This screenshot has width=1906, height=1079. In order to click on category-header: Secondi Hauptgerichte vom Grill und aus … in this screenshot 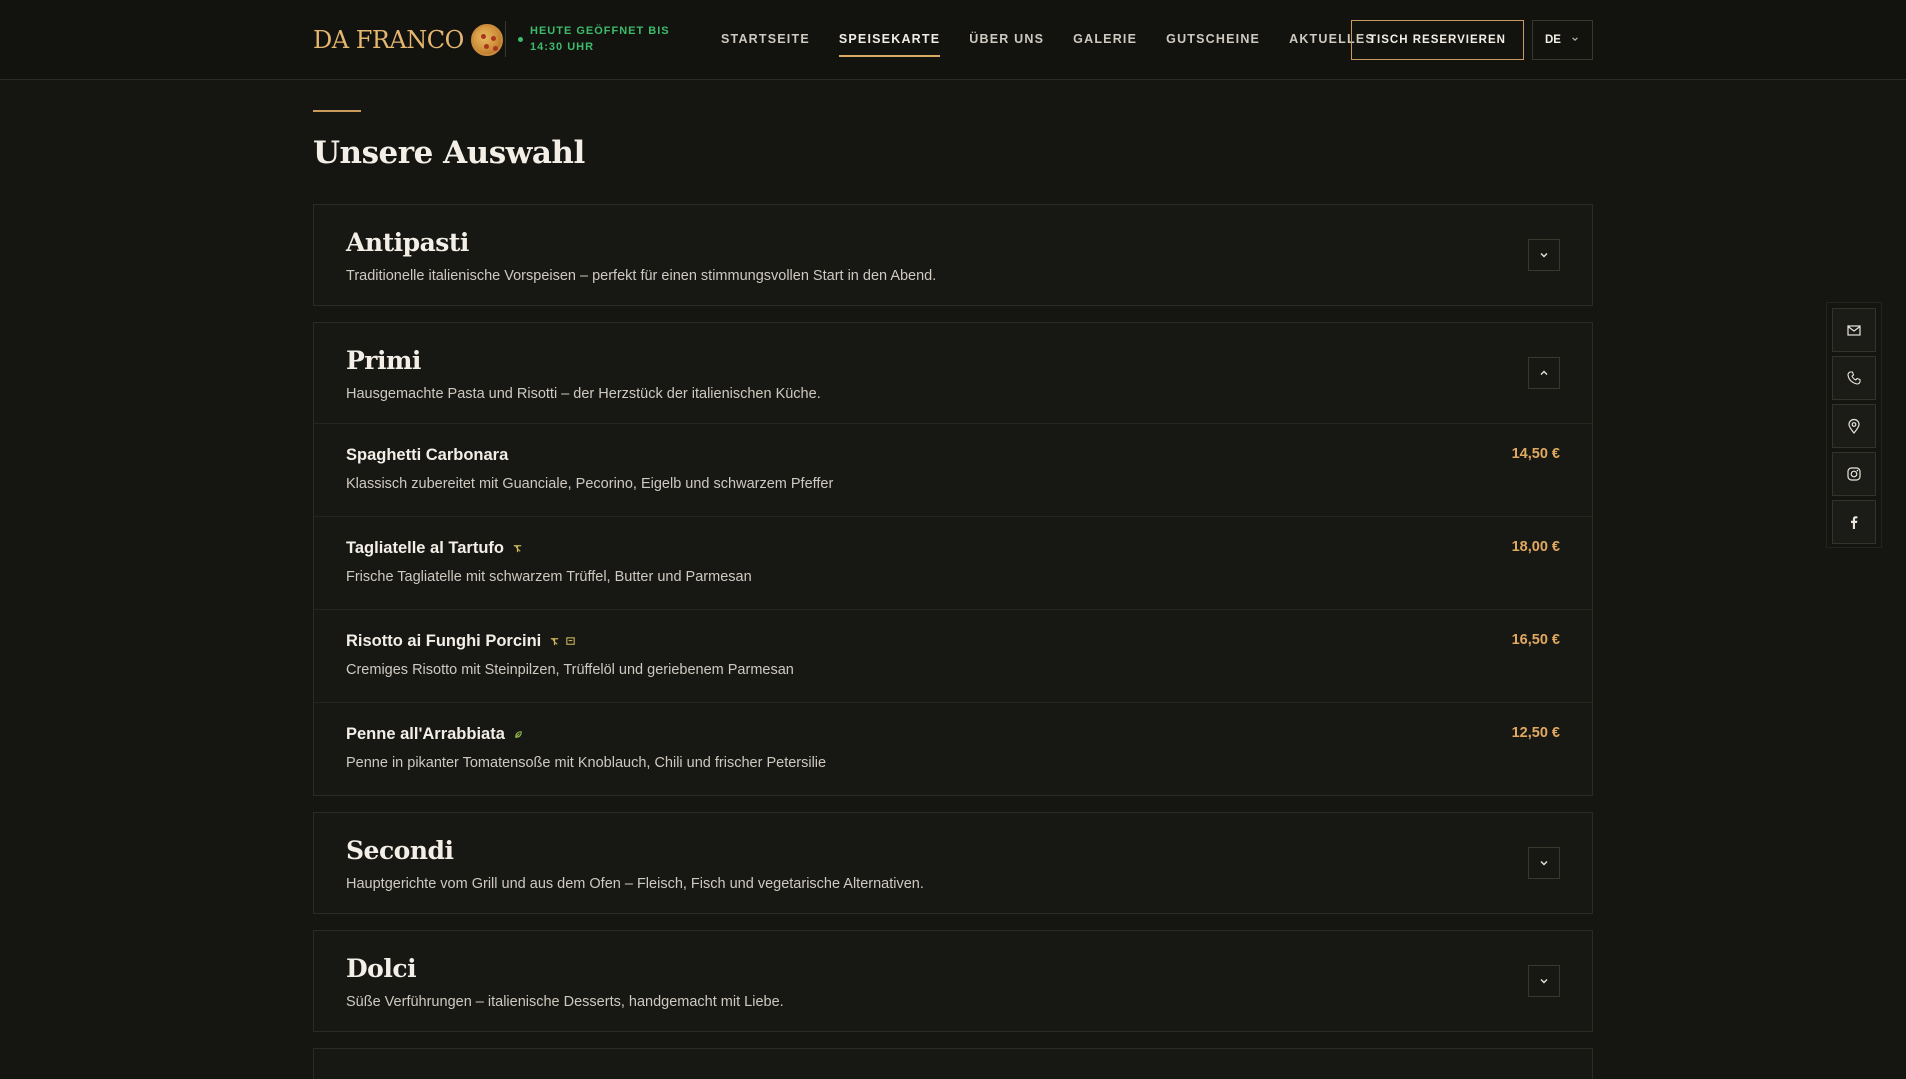, I will do `click(953, 863)`.